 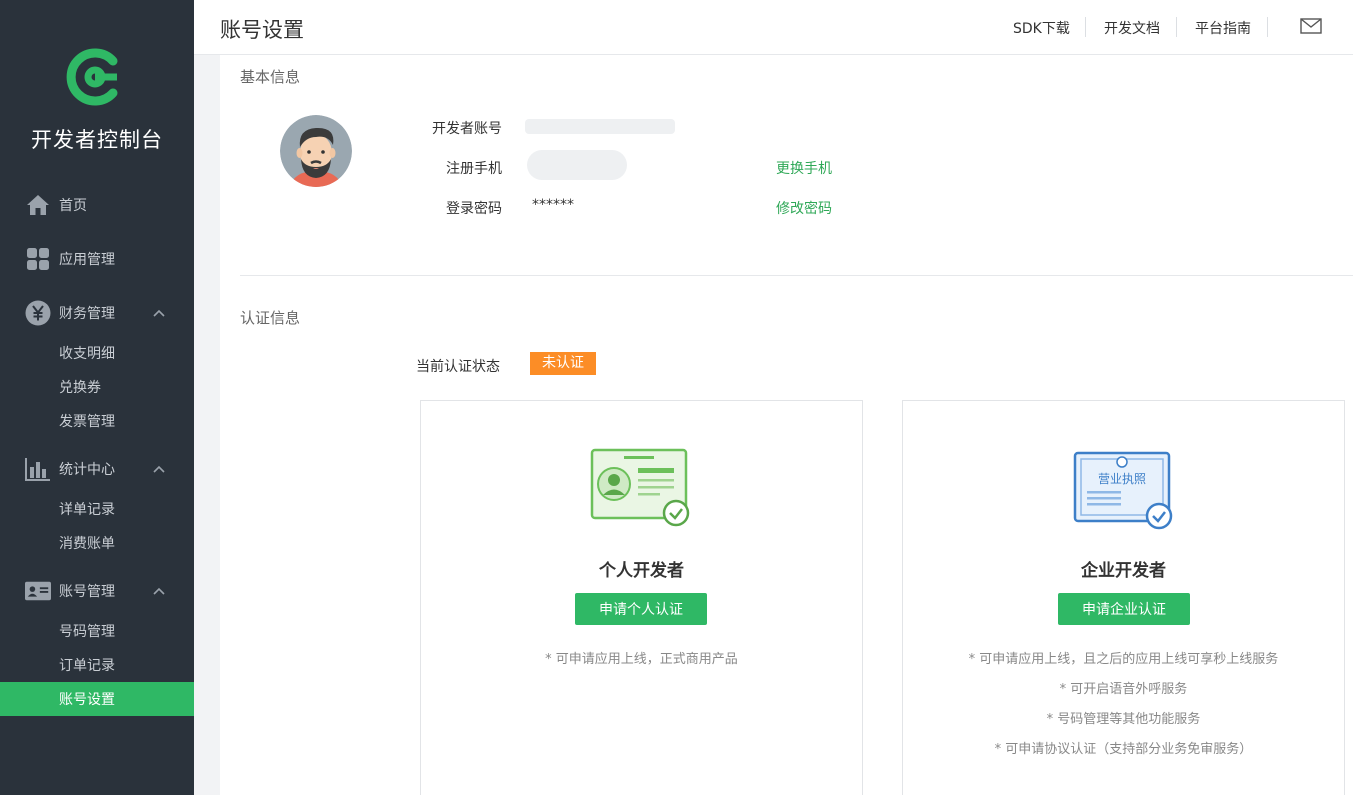 What do you see at coordinates (1311, 26) in the screenshot?
I see `mail-icon` at bounding box center [1311, 26].